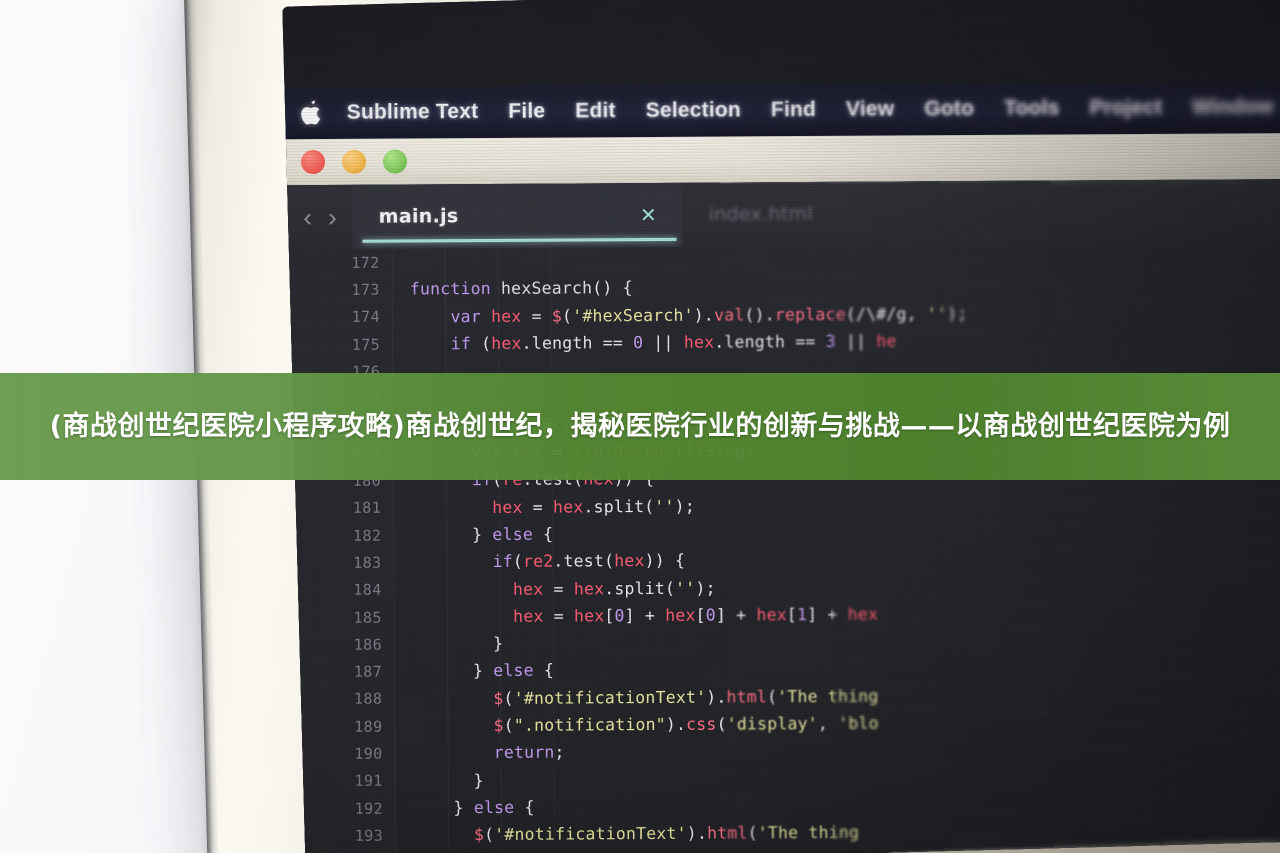  Describe the element at coordinates (354, 161) in the screenshot. I see `minimize-traffic-light` at that location.